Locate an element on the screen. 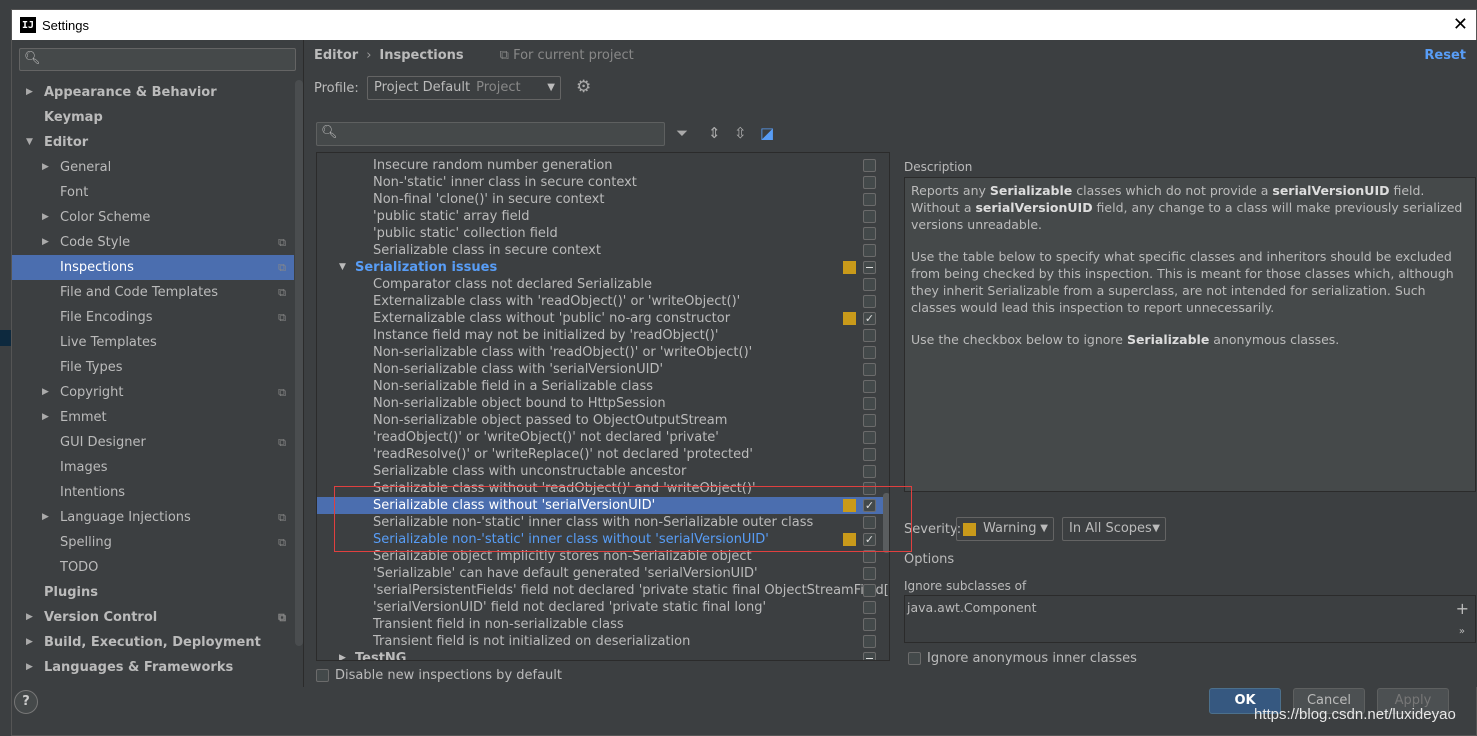 The height and width of the screenshot is (736, 1477). sidebar-item-intentions: Intentions is located at coordinates (153, 492).